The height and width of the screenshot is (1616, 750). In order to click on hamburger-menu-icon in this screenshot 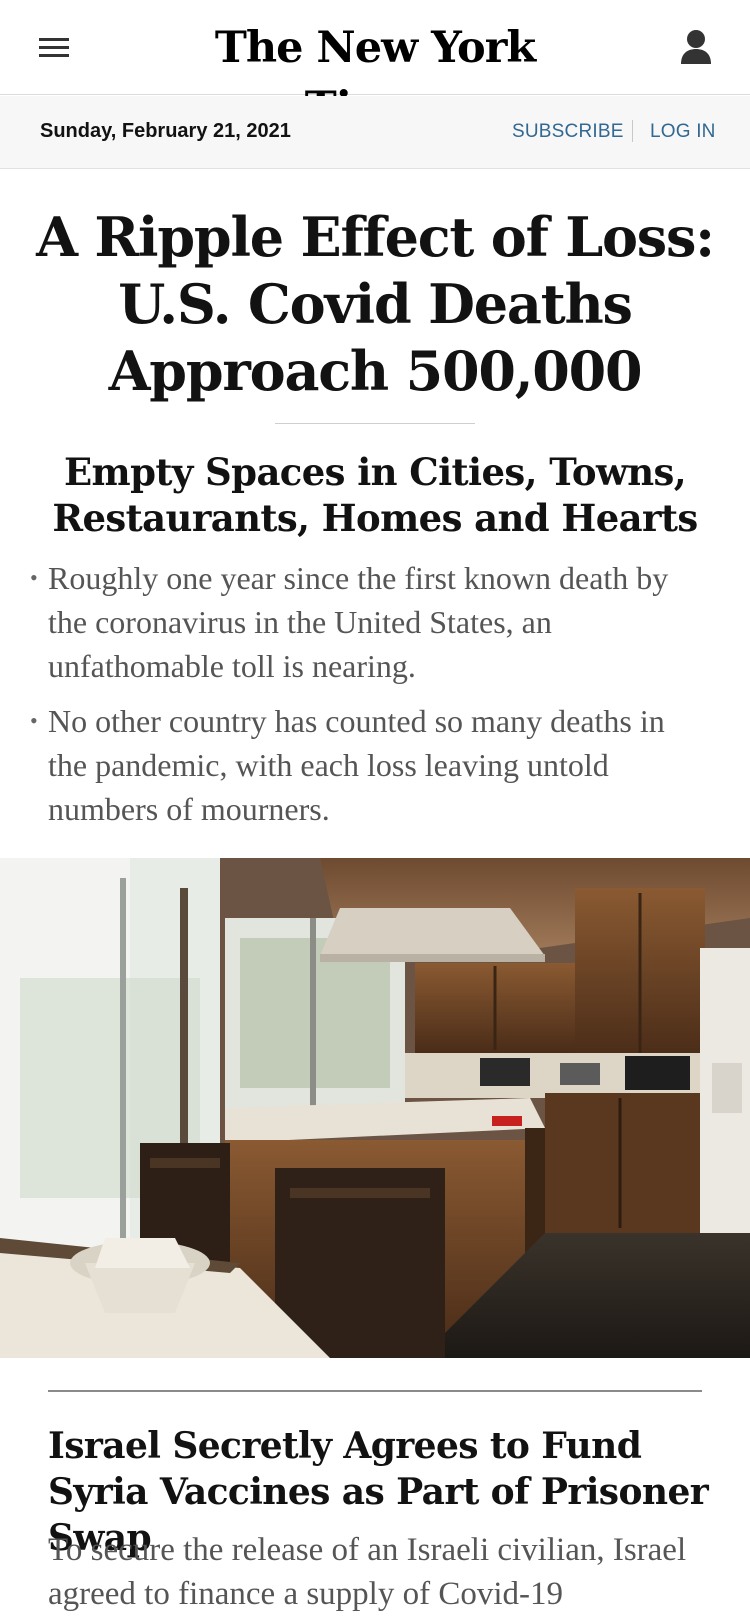, I will do `click(54, 48)`.